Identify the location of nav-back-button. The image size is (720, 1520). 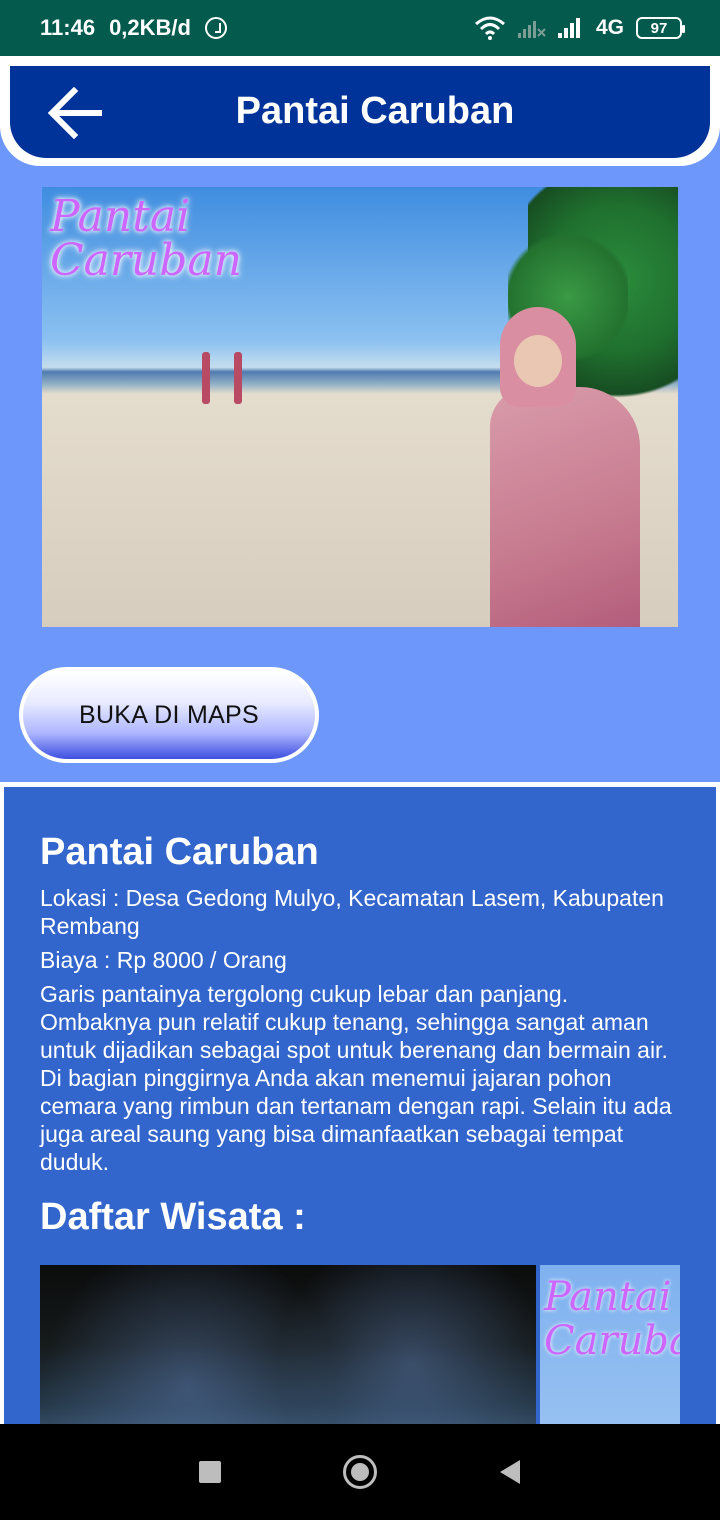
(510, 1472).